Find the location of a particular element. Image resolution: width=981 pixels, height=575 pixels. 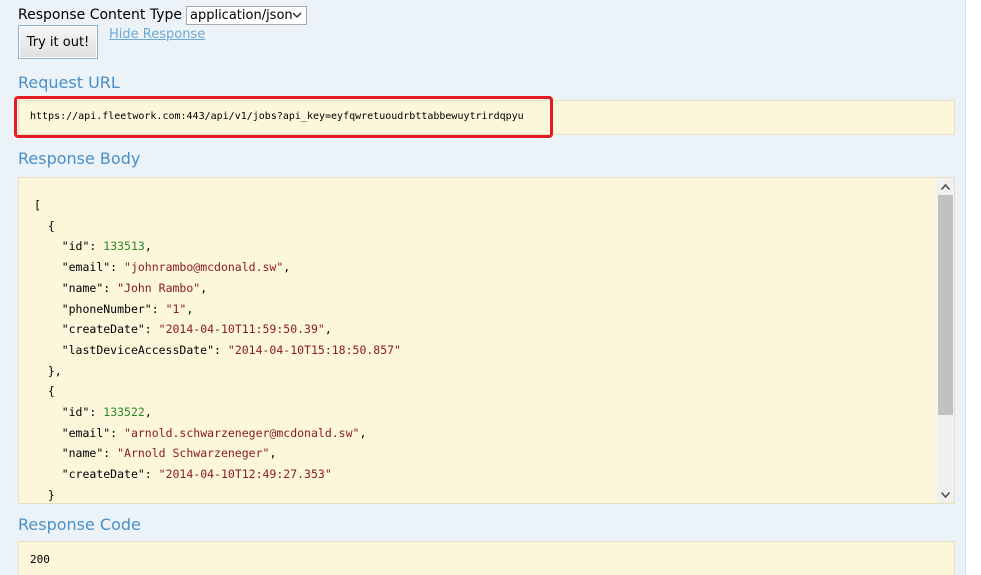

triangle-up-icon is located at coordinates (945, 186).